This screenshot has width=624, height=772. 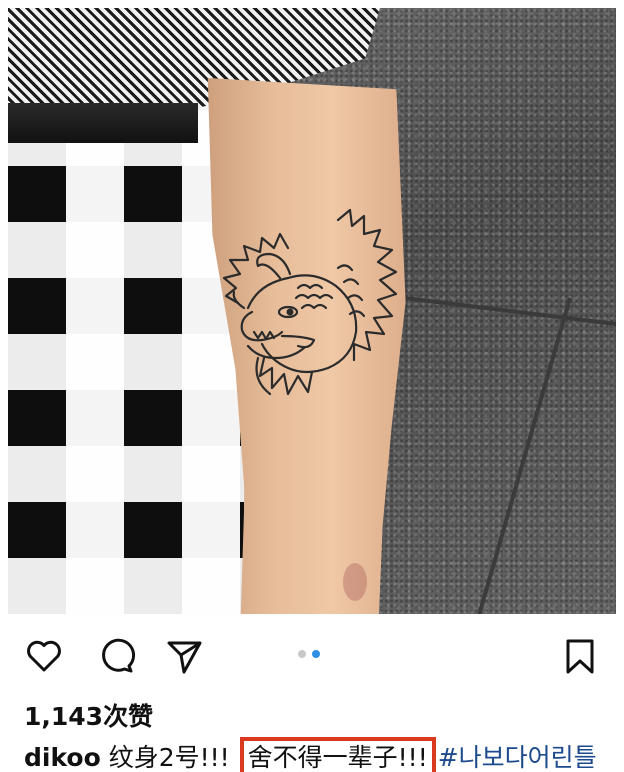 I want to click on caption-highlighted-text: 舍不得一辈子!!!, so click(x=337, y=754).